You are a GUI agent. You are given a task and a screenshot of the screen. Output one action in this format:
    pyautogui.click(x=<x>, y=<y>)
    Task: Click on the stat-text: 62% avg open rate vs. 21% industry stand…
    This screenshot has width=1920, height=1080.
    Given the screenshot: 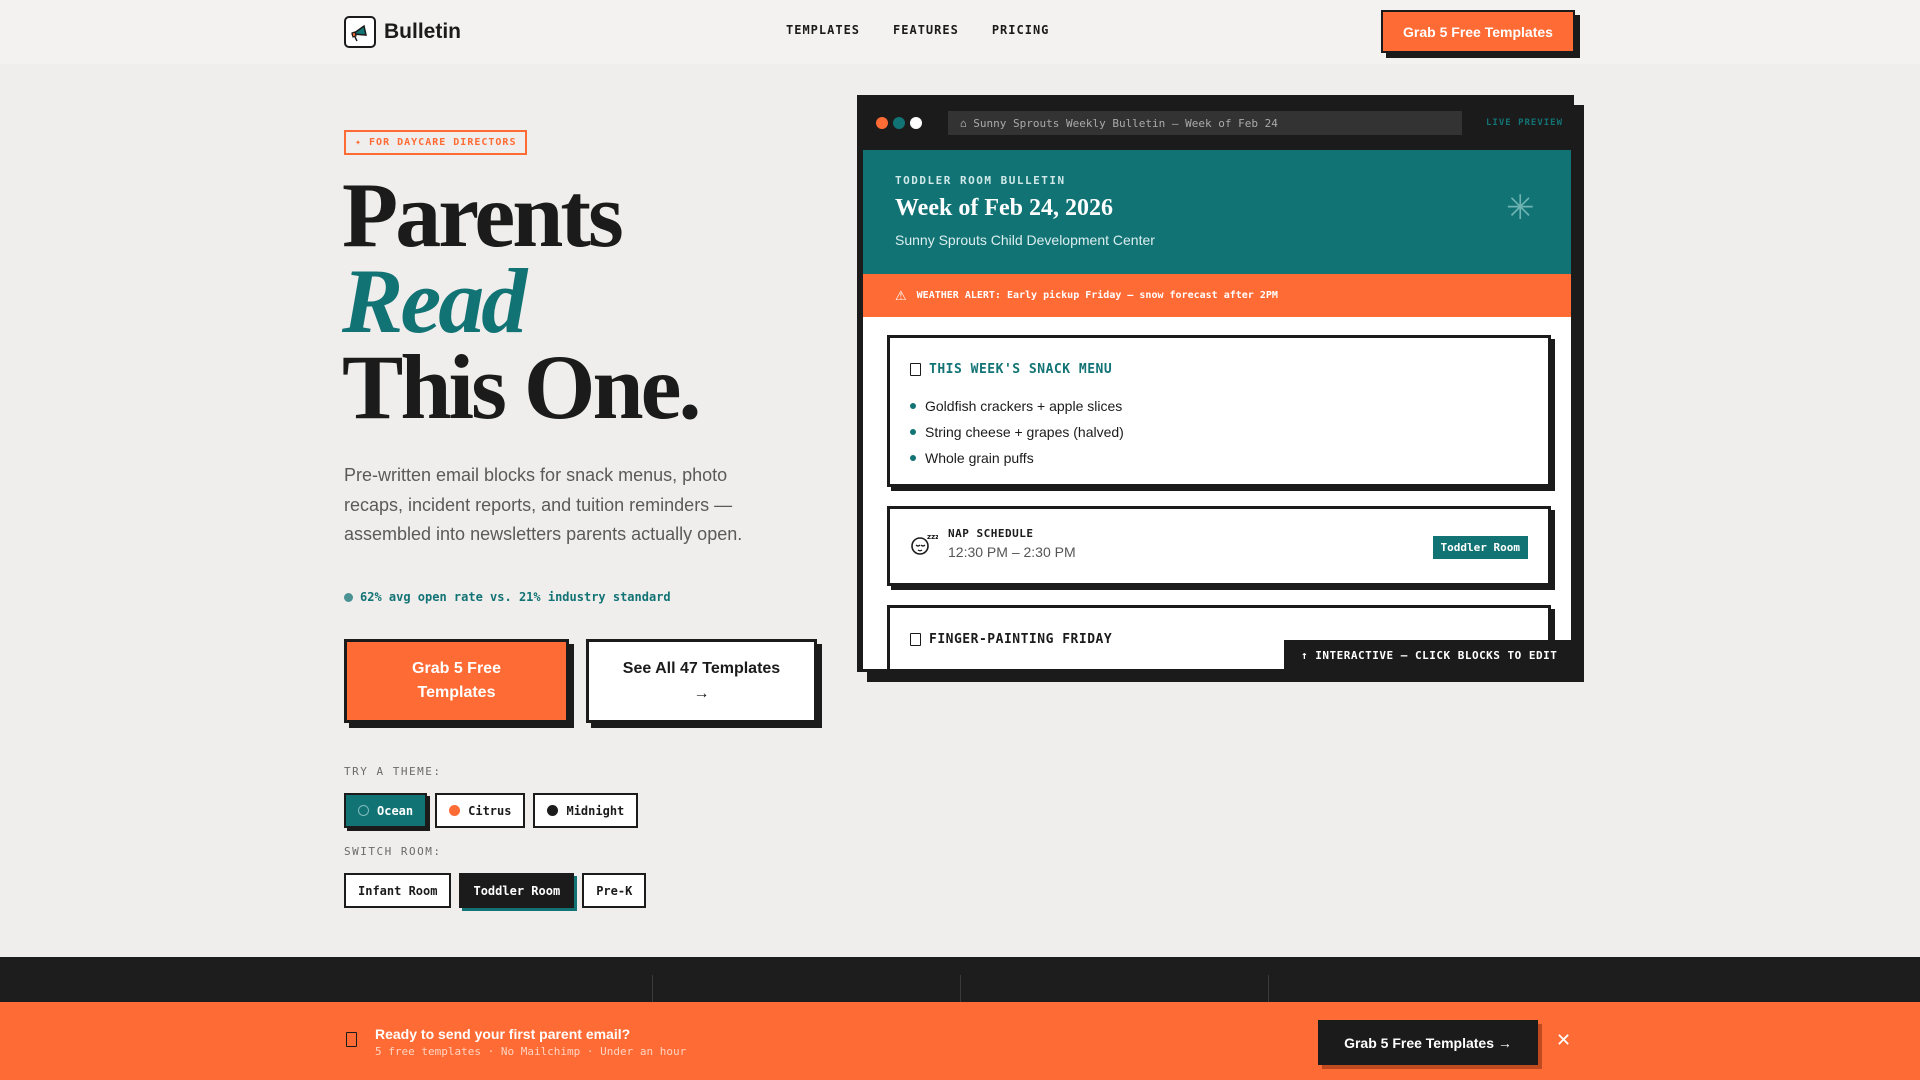 What is the action you would take?
    pyautogui.click(x=515, y=597)
    